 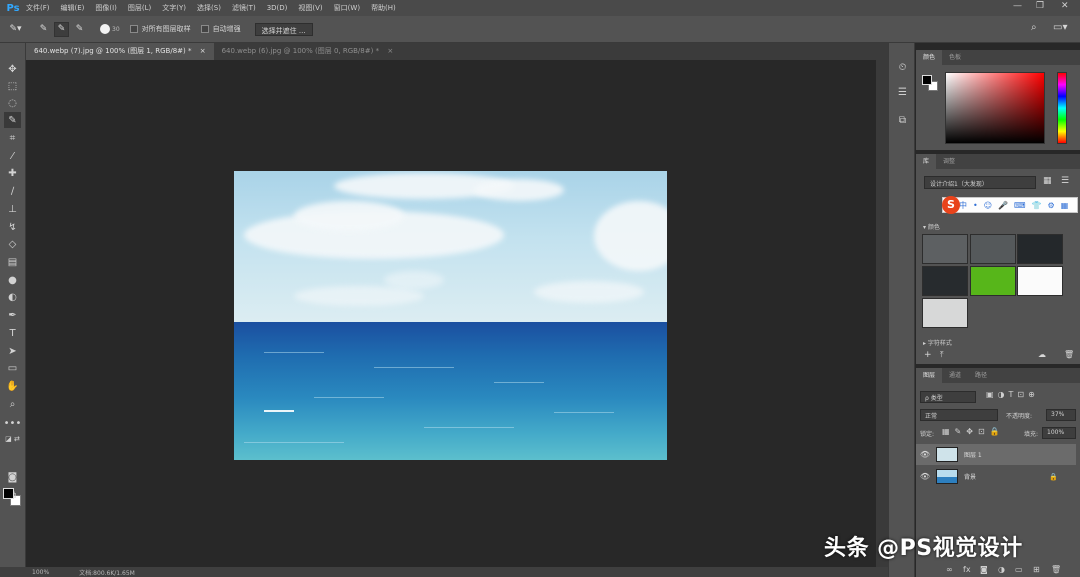 I want to click on layer-kind-filter: ρ 类型, so click(x=948, y=397).